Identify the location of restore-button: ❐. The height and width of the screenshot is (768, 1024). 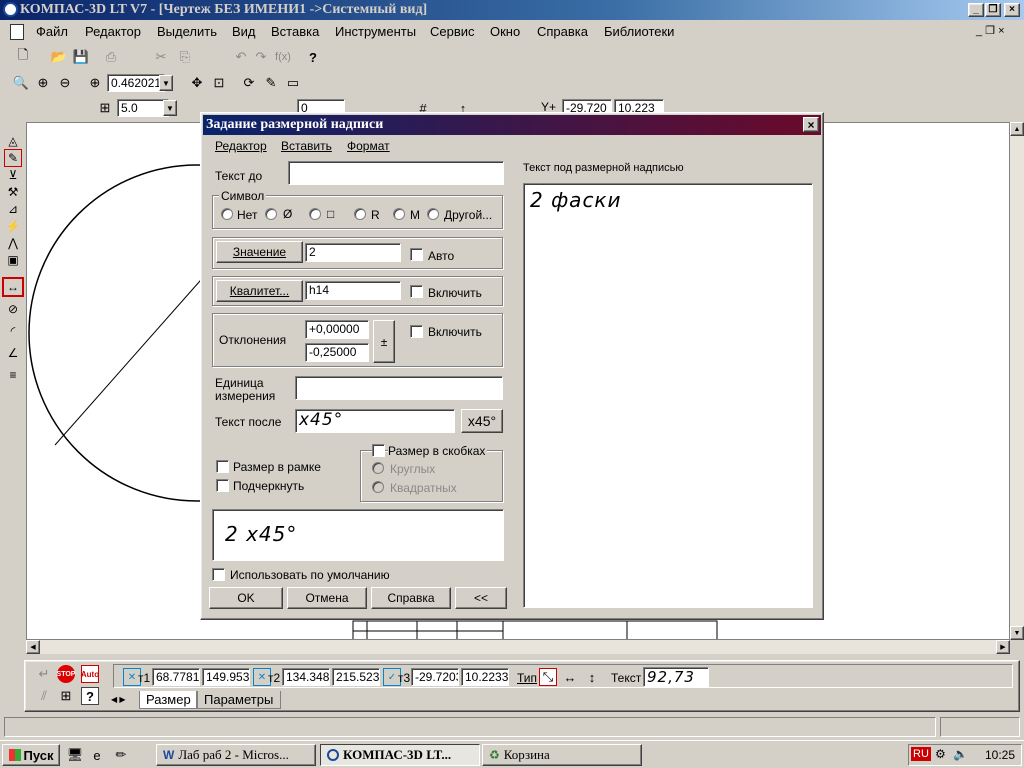
(993, 10).